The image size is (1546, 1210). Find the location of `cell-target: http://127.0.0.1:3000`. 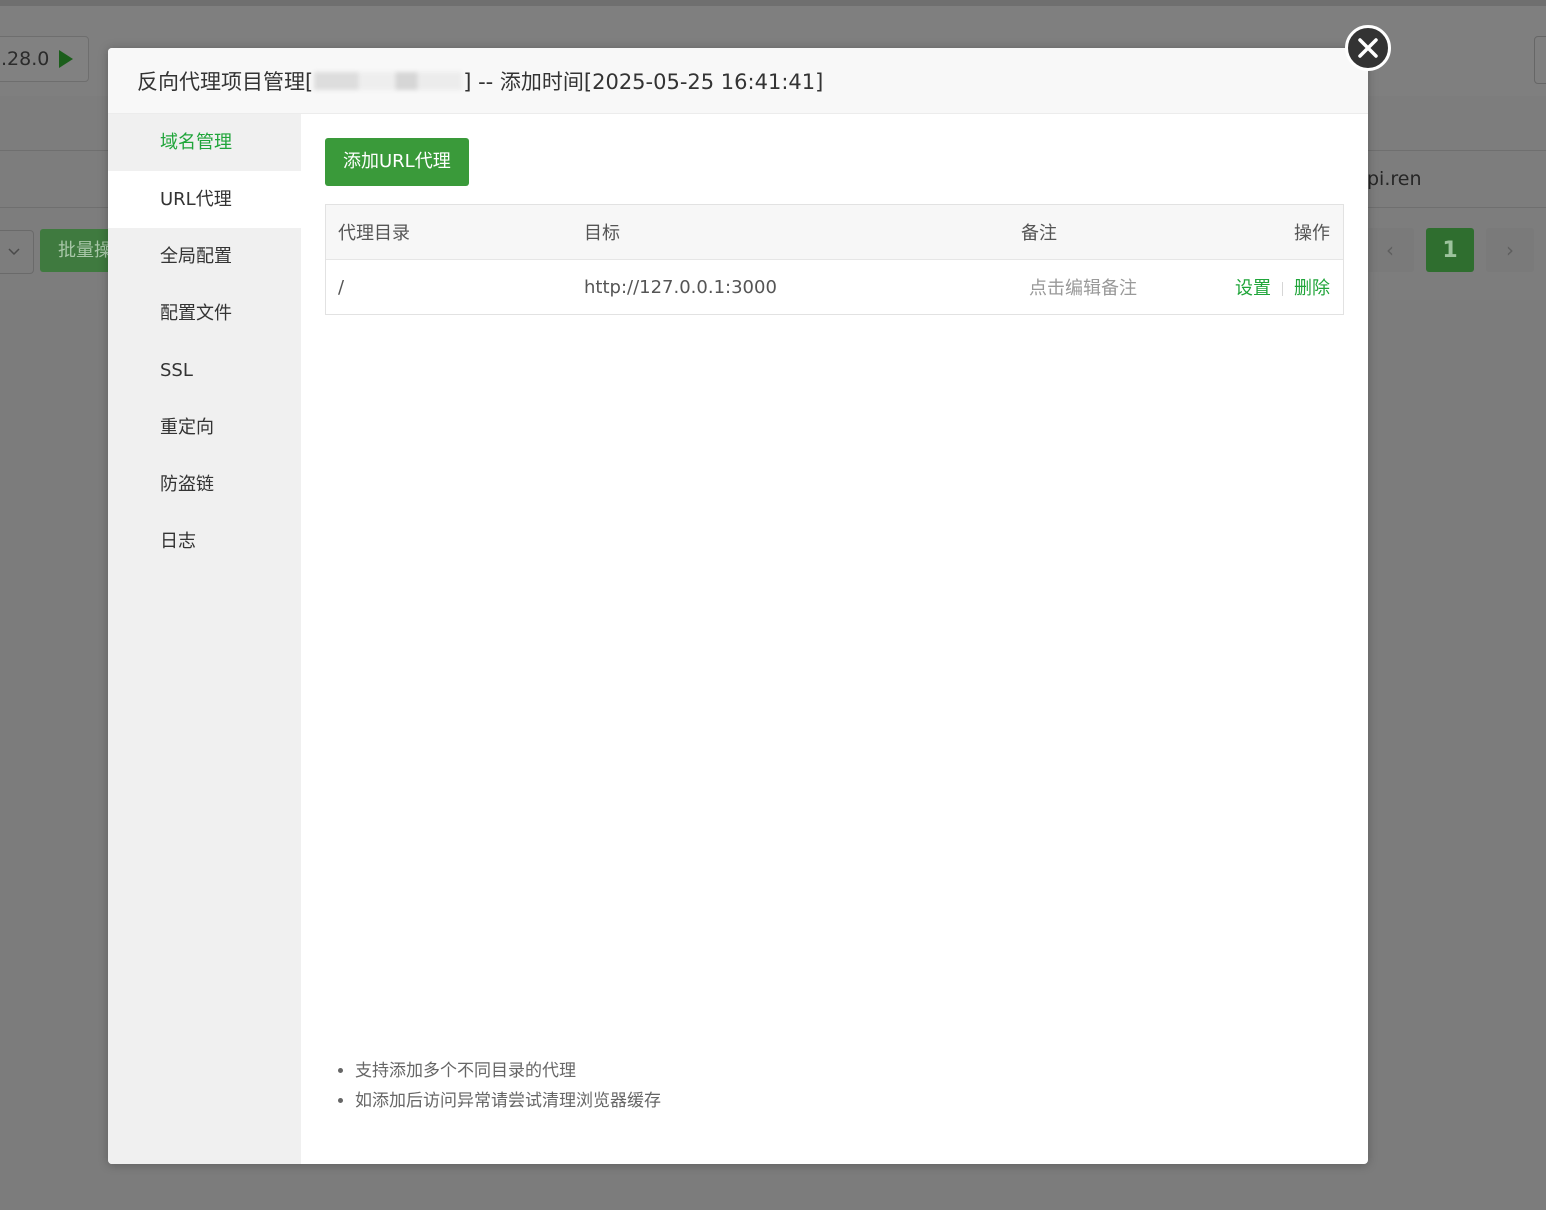

cell-target: http://127.0.0.1:3000 is located at coordinates (680, 287).